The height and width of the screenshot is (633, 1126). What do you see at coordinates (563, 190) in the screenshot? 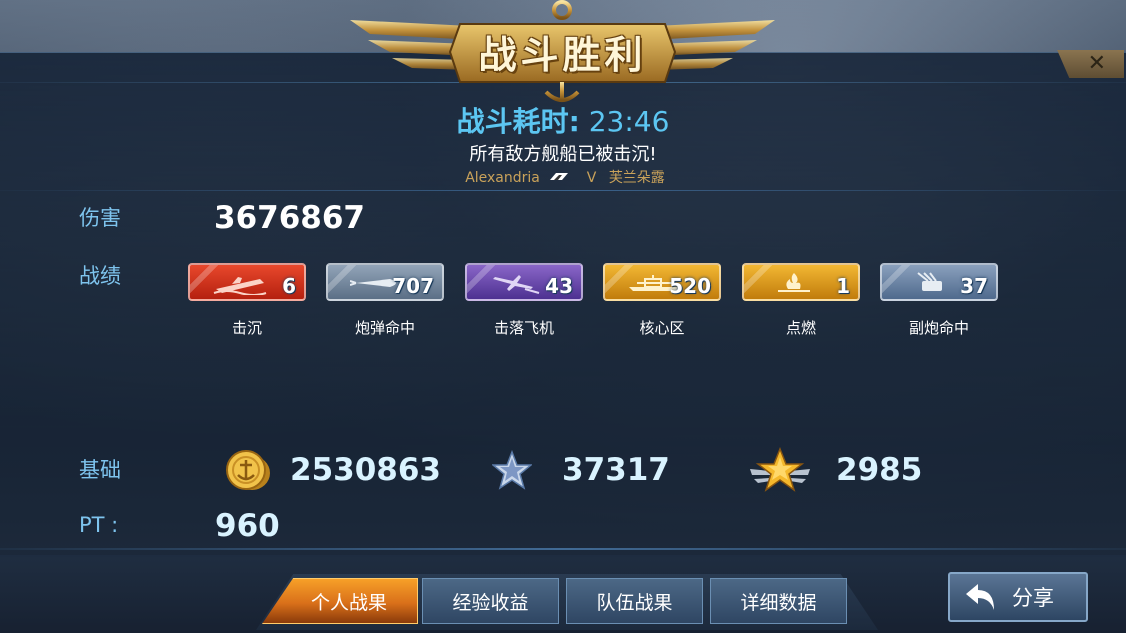
I see `panel-divider` at bounding box center [563, 190].